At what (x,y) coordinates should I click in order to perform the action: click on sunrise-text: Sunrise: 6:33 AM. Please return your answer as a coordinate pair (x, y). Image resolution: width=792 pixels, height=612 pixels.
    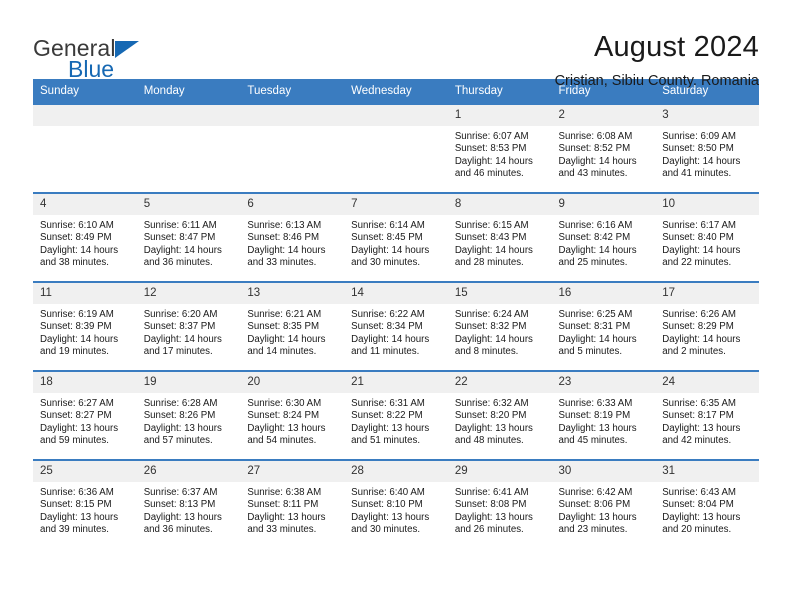
    Looking at the image, I should click on (595, 403).